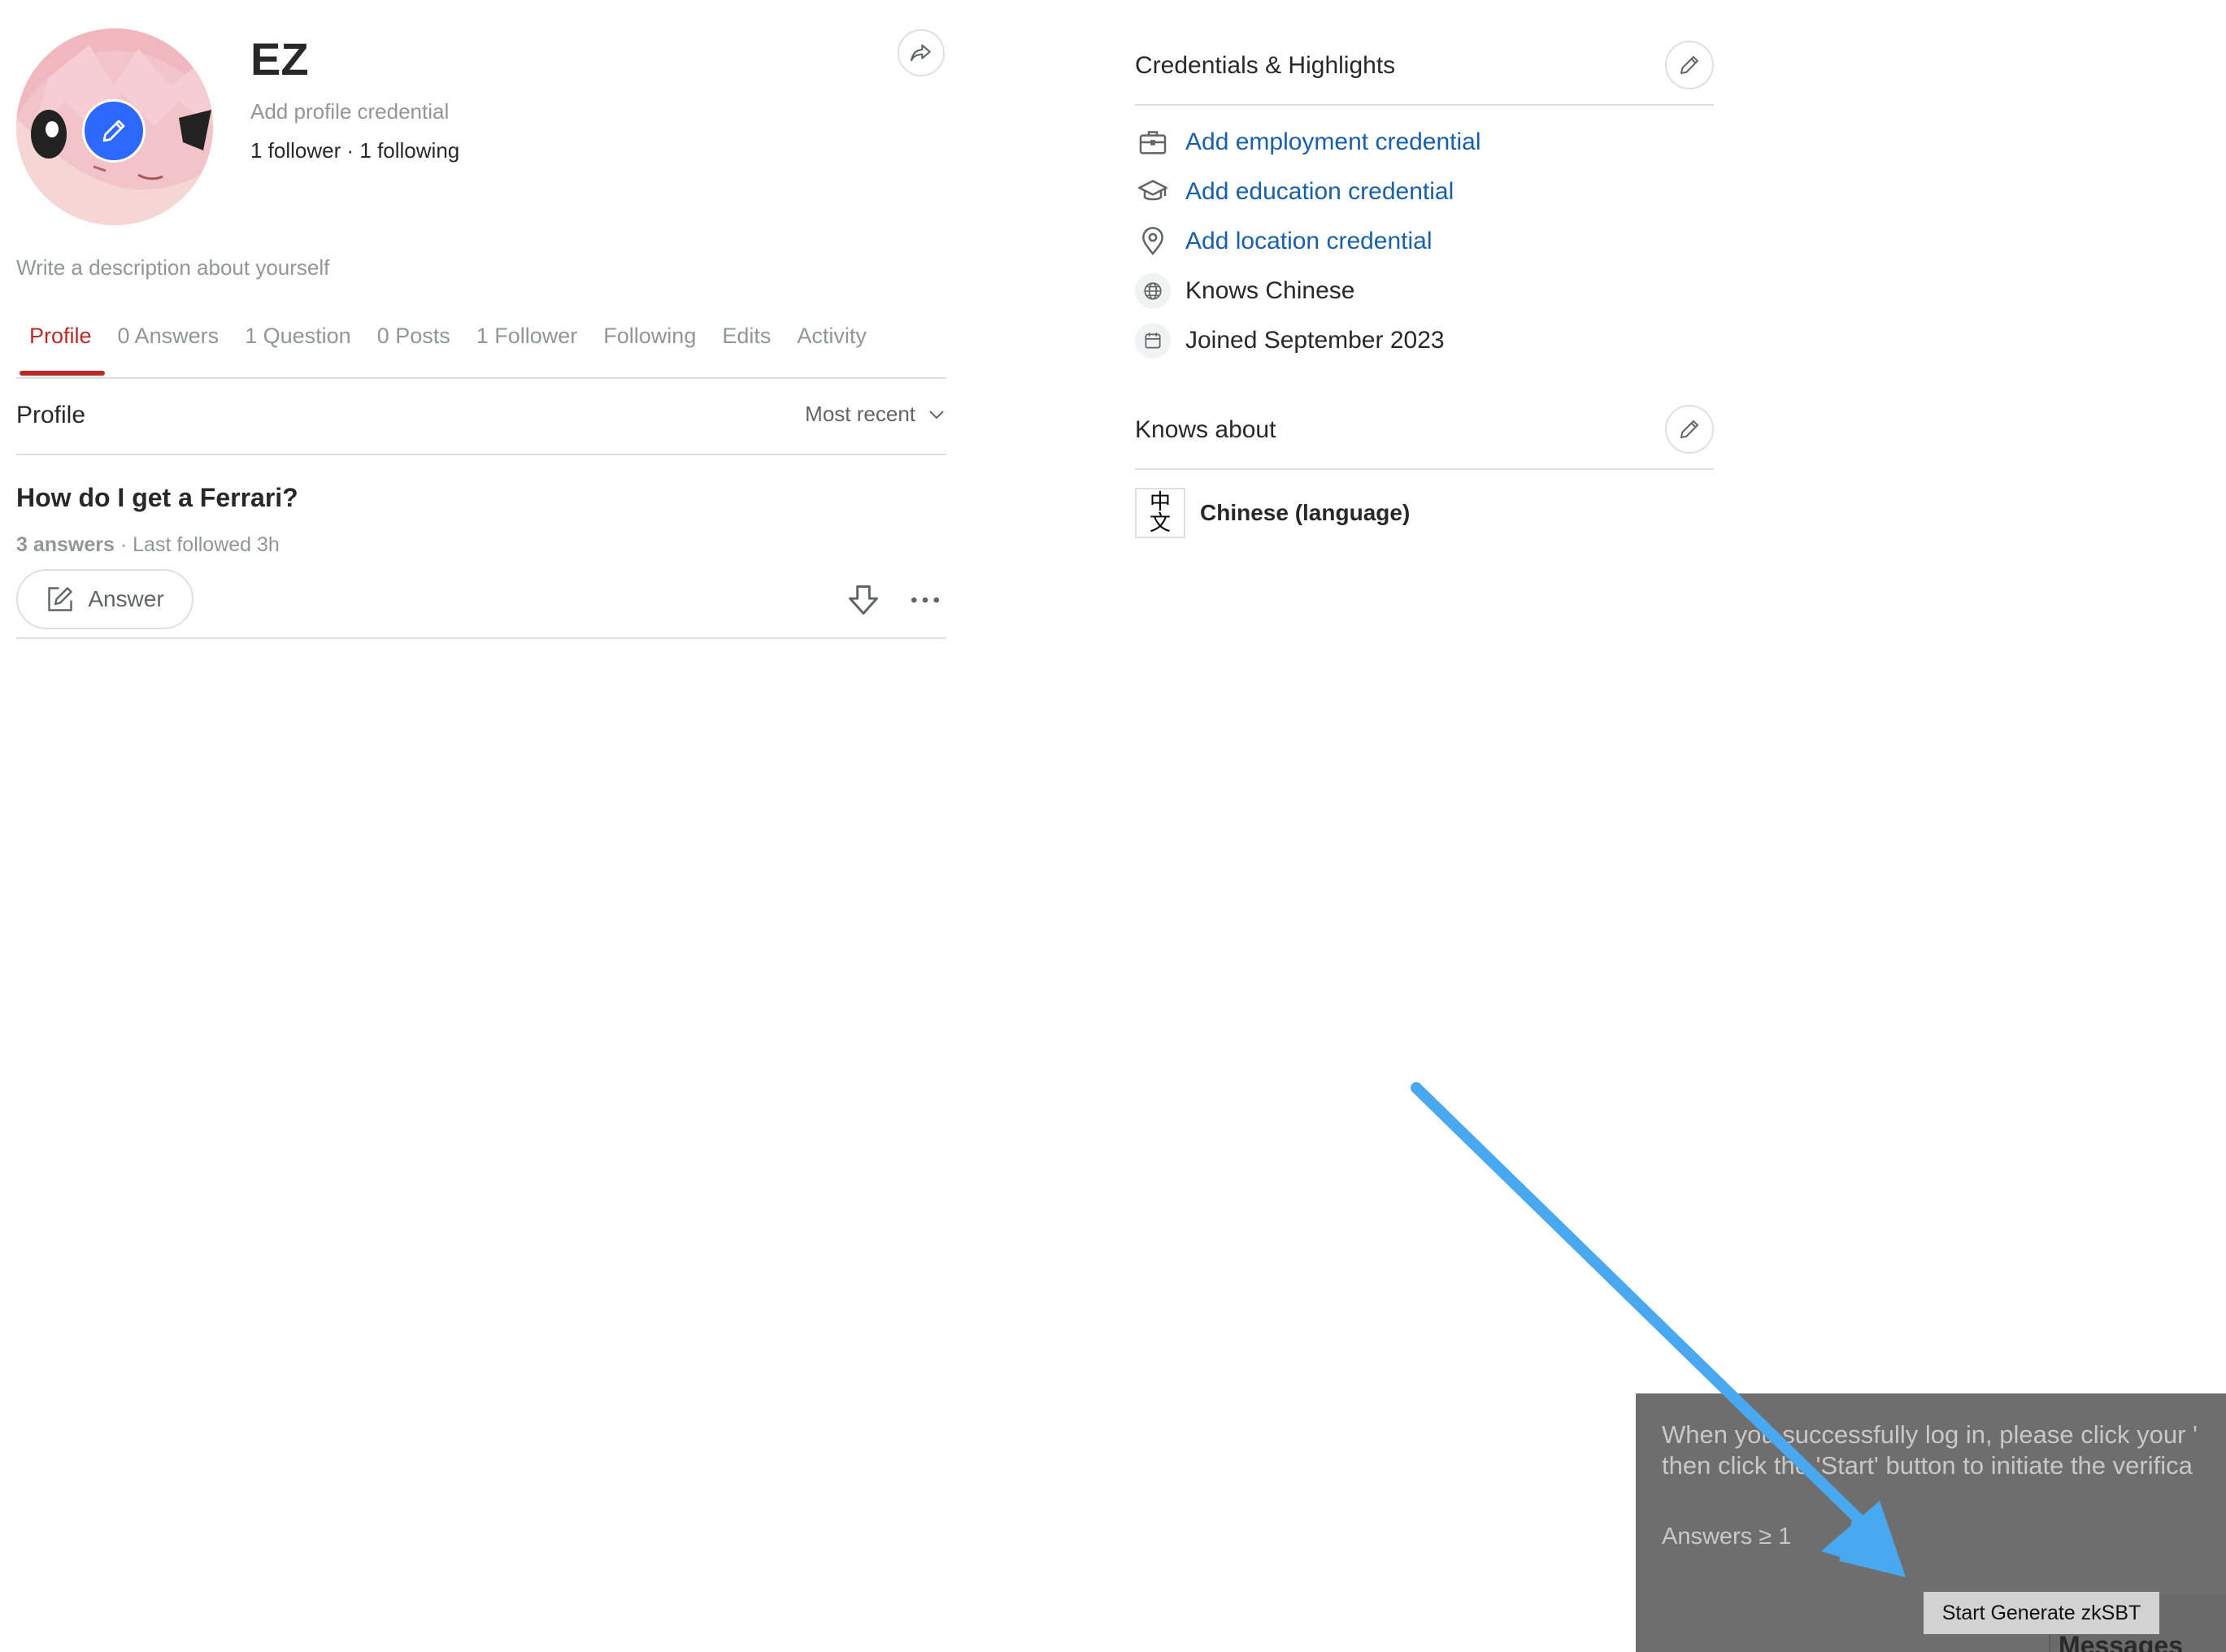  I want to click on answer-count: 3 answers, so click(65, 544).